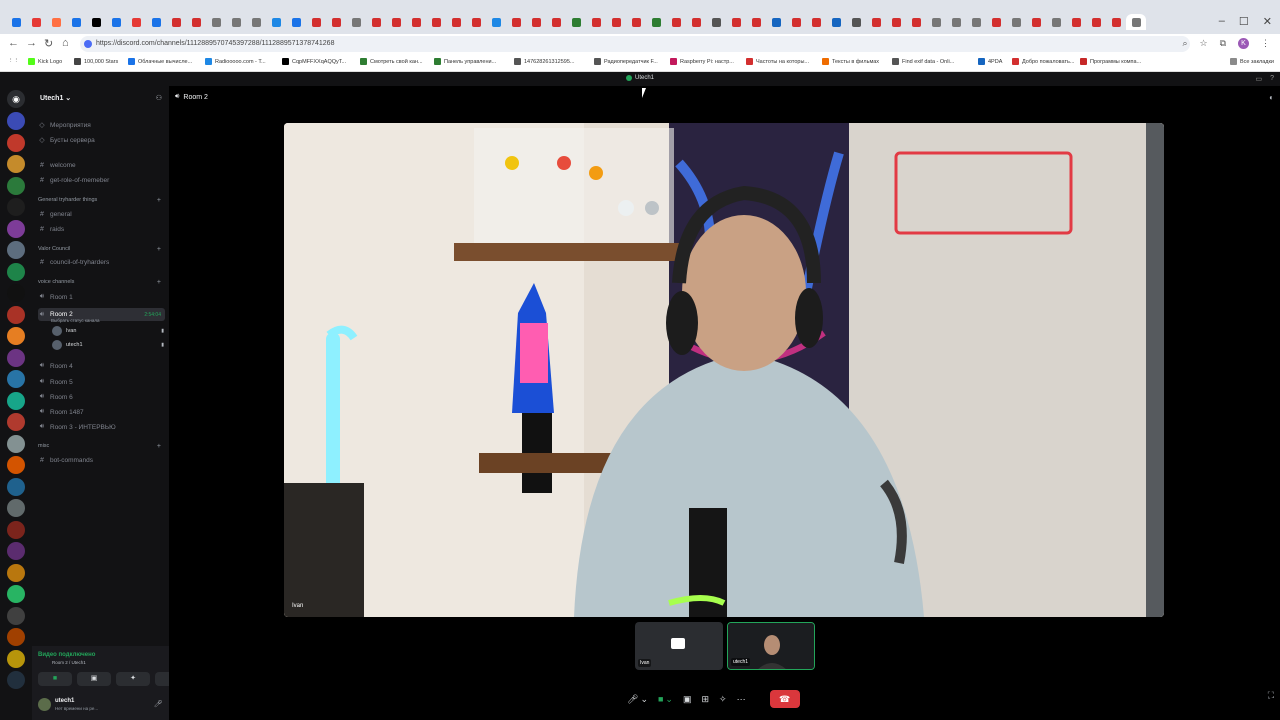 This screenshot has height=720, width=1280. Describe the element at coordinates (1203, 43) in the screenshot. I see `bookmark-star-icon: ☆` at that location.